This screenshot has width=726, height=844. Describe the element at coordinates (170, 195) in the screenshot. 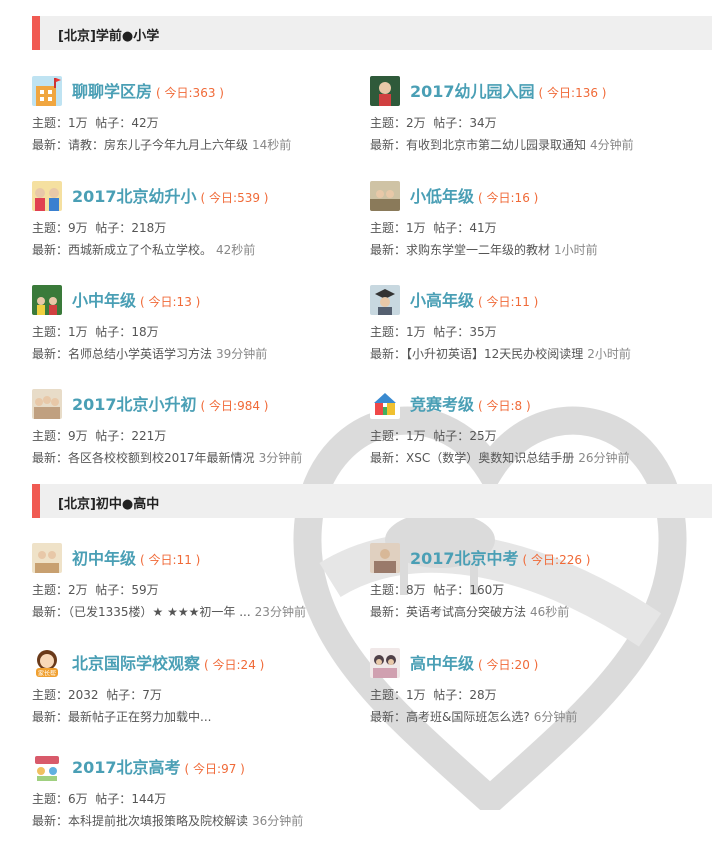

I see `forum-name-link: 2017北京幼升小( 今日:539 )` at that location.